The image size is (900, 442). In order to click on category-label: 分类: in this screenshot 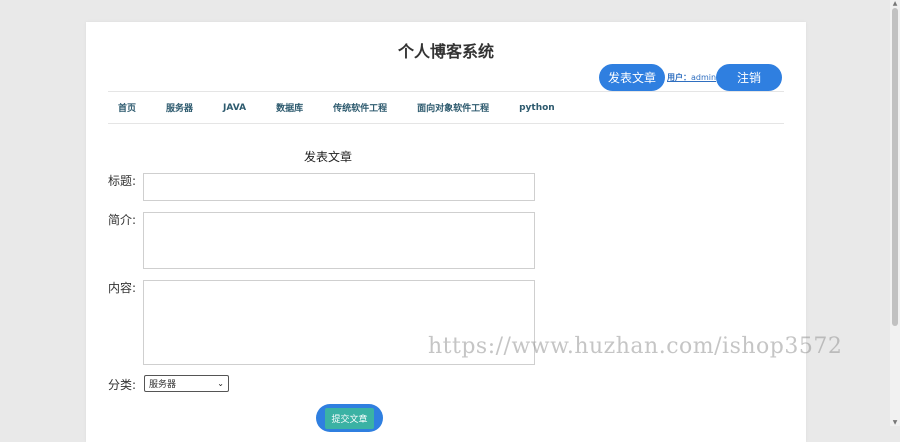, I will do `click(122, 385)`.